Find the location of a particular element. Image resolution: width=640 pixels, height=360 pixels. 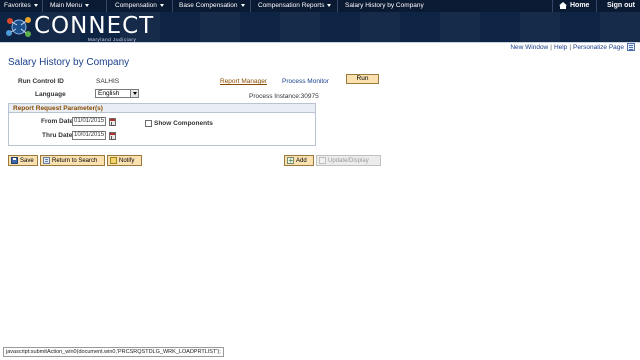

utility-links: New Window | Help | Personalize Page is located at coordinates (567, 47).